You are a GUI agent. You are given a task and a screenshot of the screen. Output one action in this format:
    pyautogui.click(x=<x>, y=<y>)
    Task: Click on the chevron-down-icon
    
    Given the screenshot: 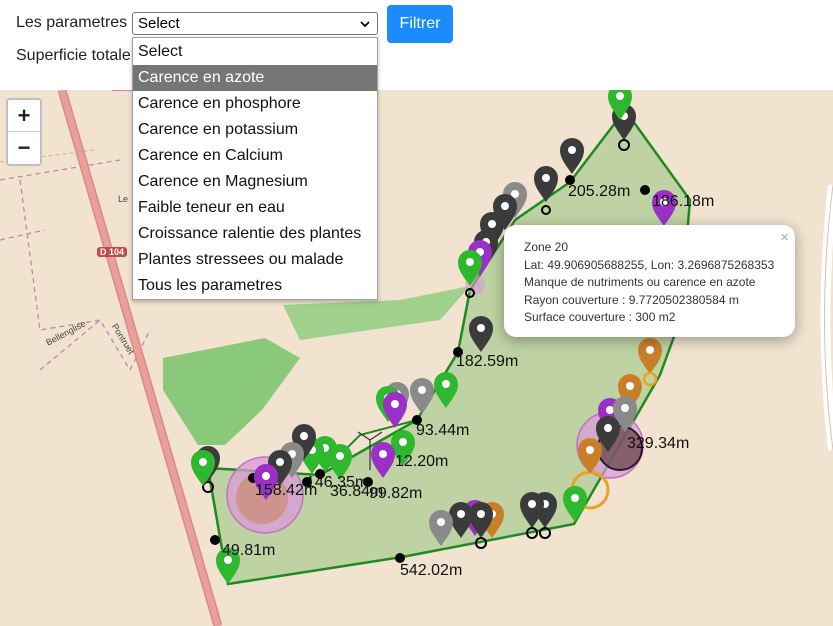 What is the action you would take?
    pyautogui.click(x=365, y=24)
    